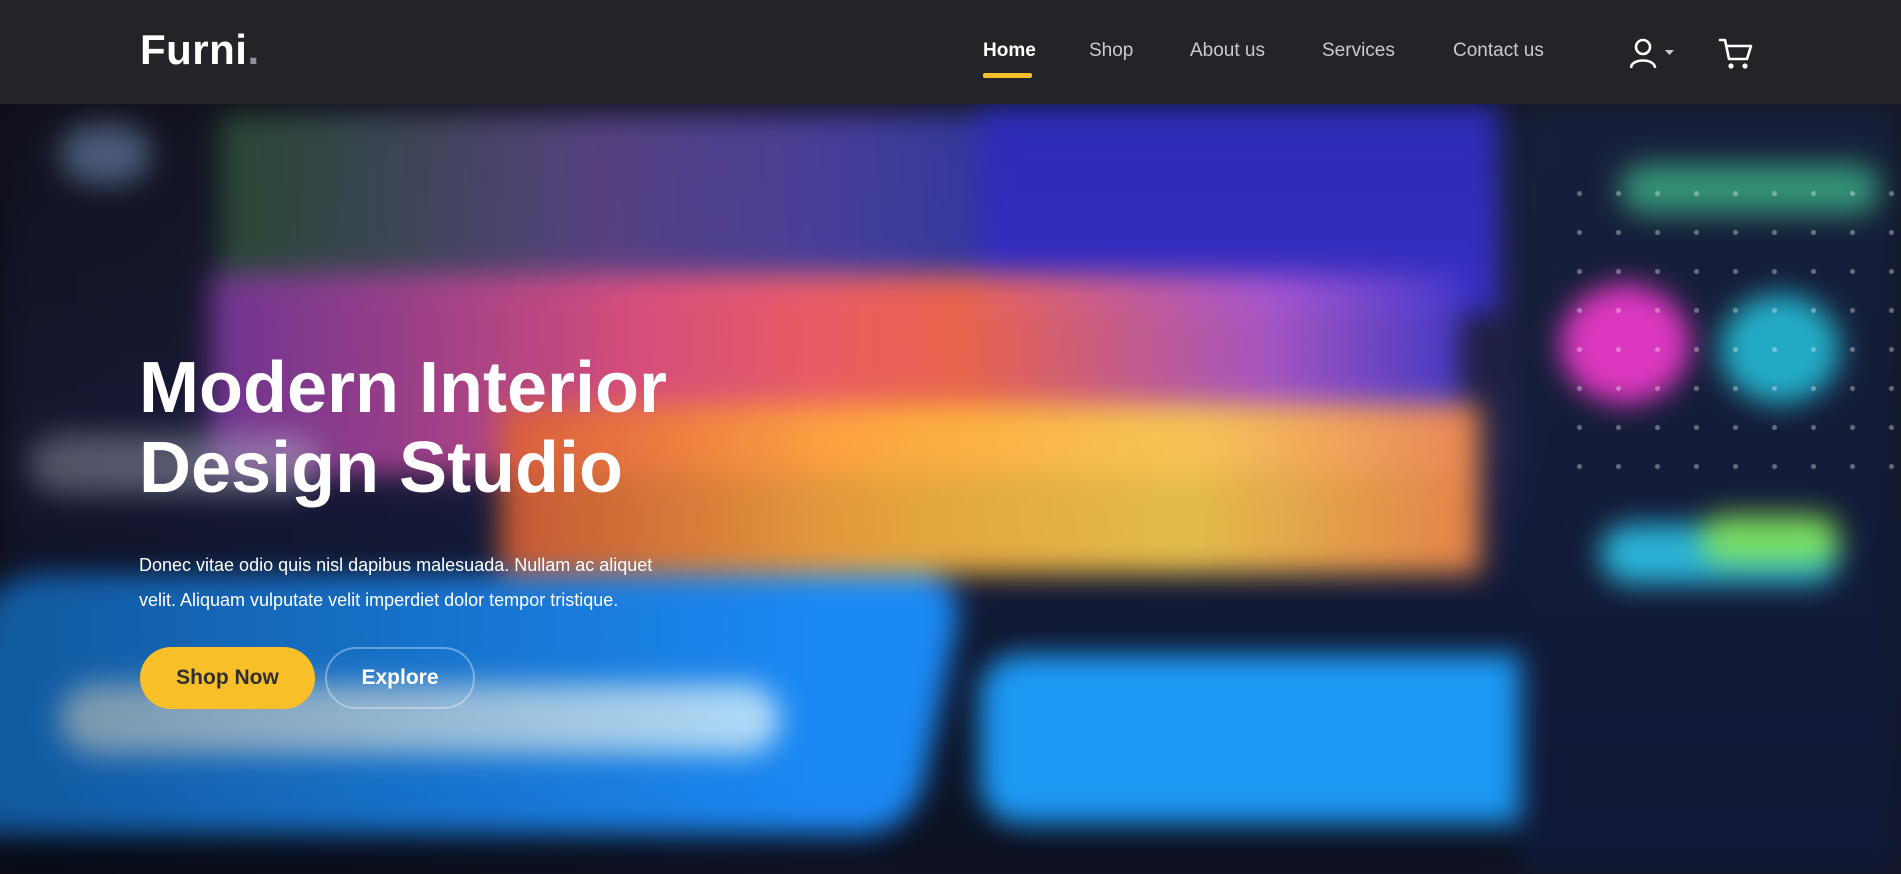 The height and width of the screenshot is (874, 1901). What do you see at coordinates (403, 388) in the screenshot?
I see `hero-title-line-1: Modern Interior` at bounding box center [403, 388].